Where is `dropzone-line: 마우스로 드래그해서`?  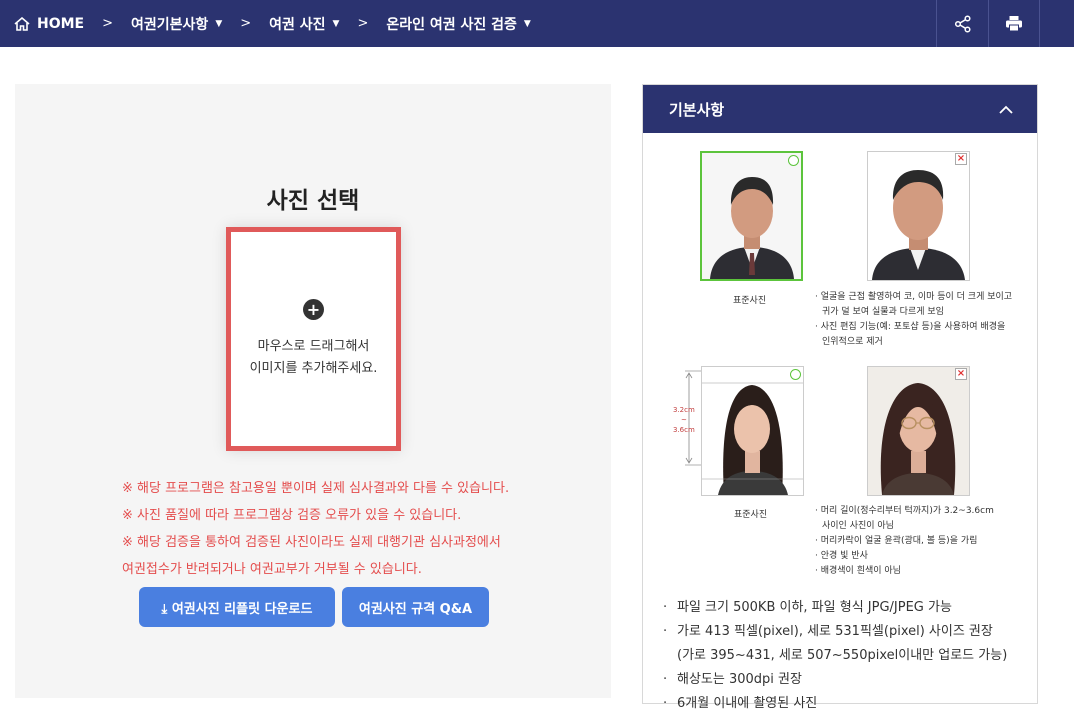 dropzone-line: 마우스로 드래그해서 is located at coordinates (313, 346).